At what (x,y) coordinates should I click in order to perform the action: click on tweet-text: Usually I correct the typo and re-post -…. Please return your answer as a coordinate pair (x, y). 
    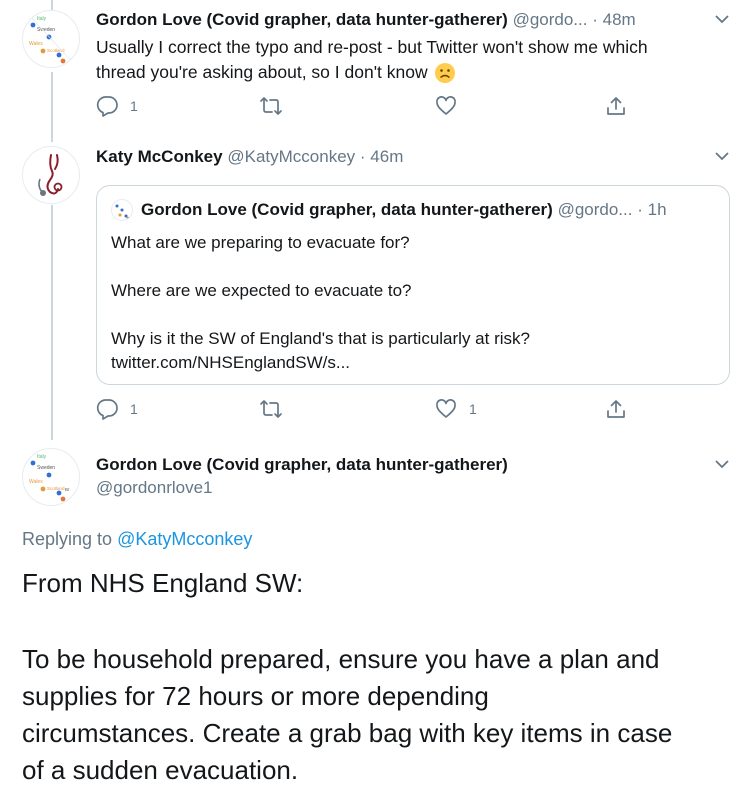
    Looking at the image, I should click on (406, 60).